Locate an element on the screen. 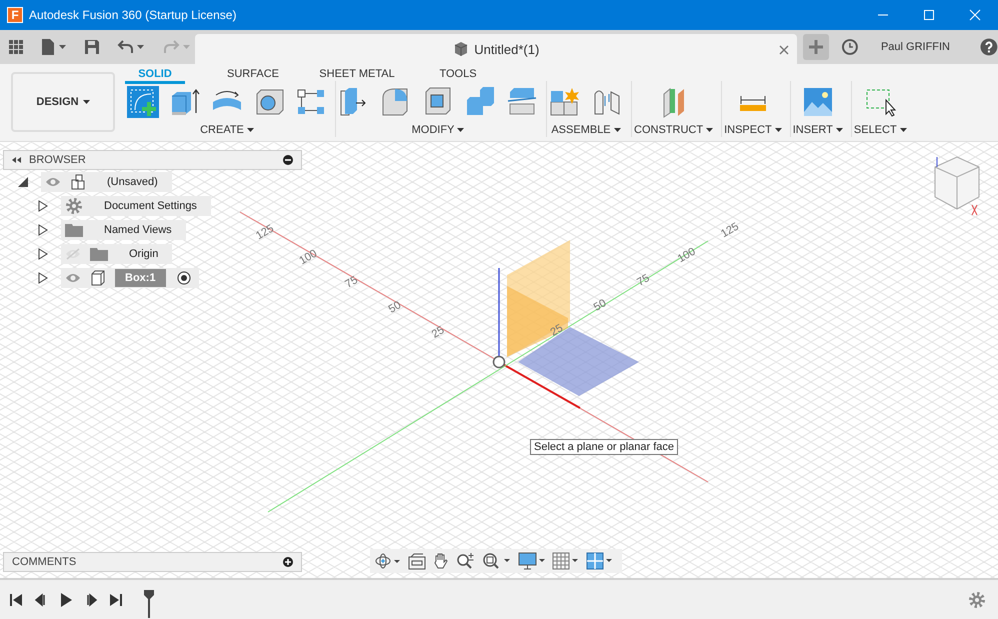  new-tab-button is located at coordinates (816, 47).